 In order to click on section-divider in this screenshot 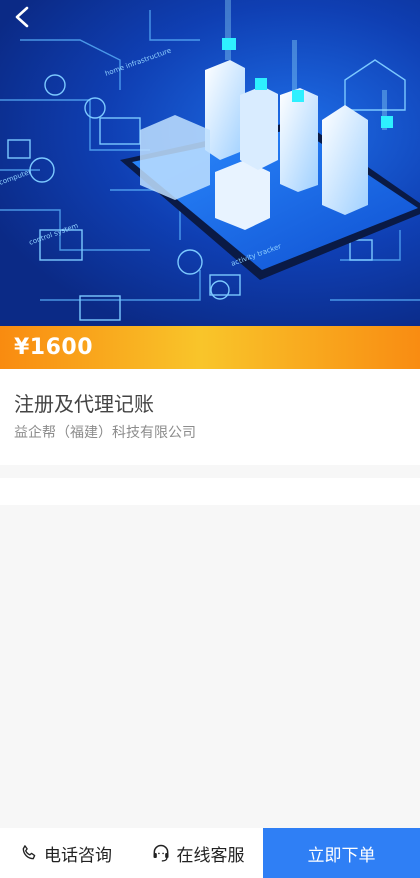, I will do `click(210, 491)`.